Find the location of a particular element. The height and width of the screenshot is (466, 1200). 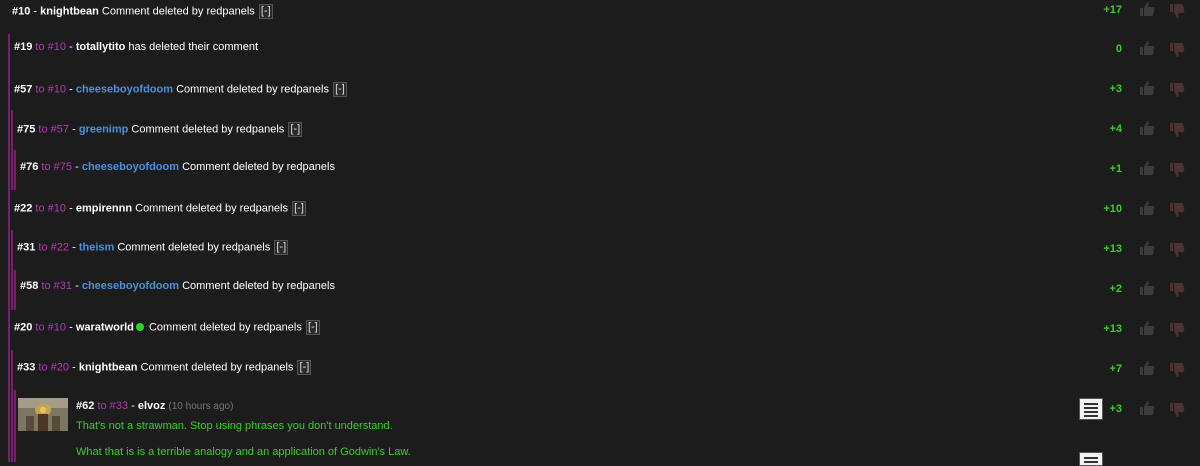

score-value: +4 is located at coordinates (1115, 129).